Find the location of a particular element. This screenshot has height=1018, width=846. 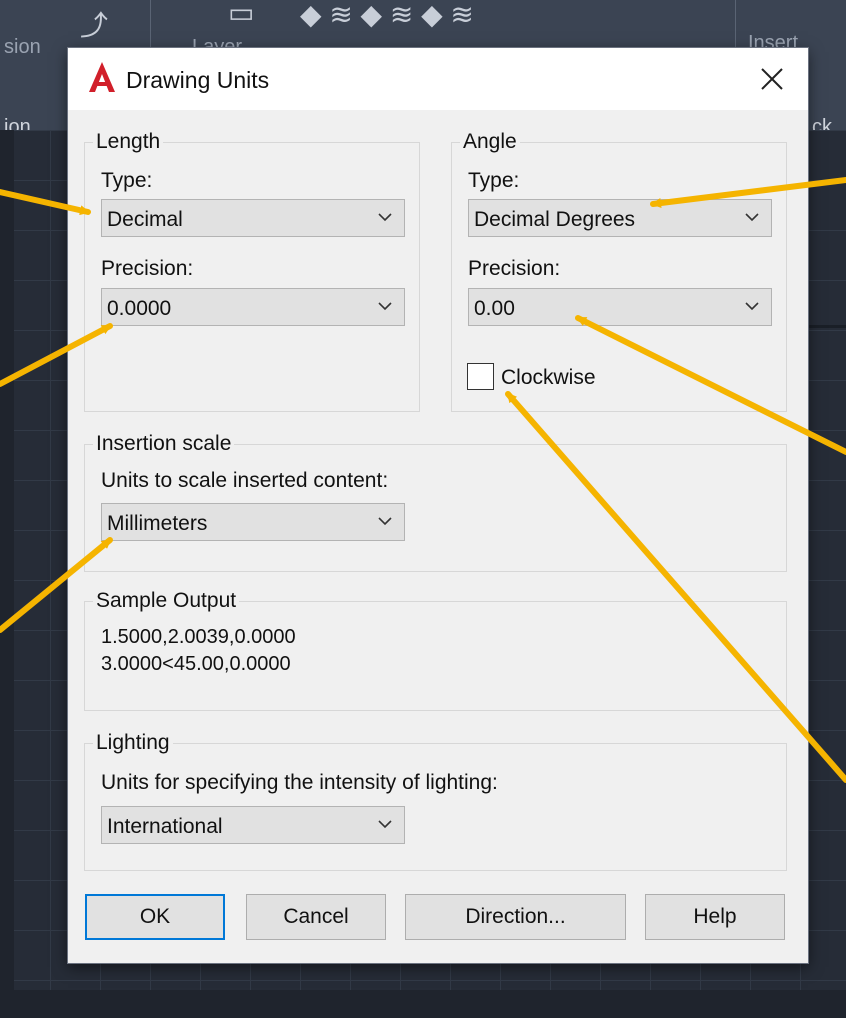

lighting-units-dropdown: International is located at coordinates (253, 825).